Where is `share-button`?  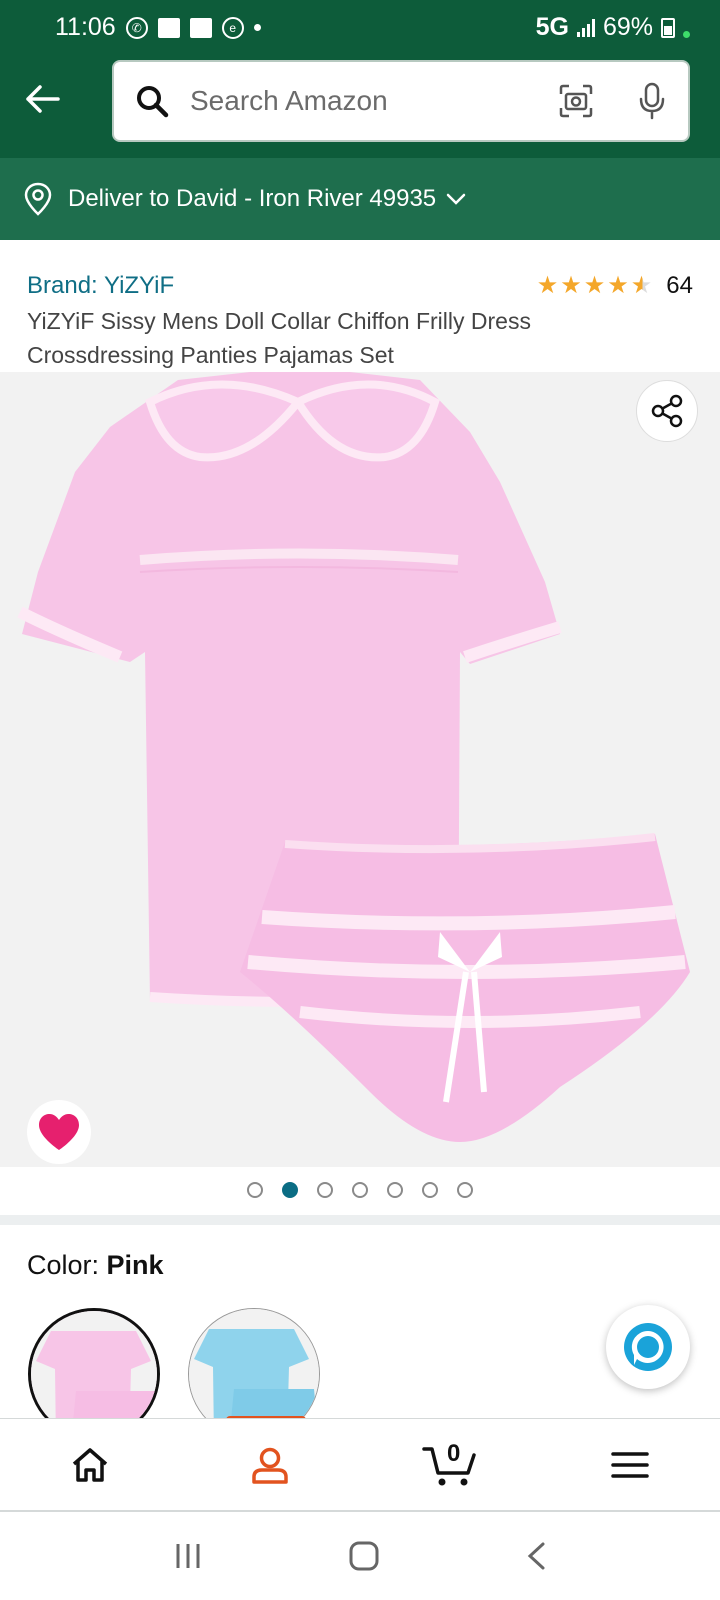 share-button is located at coordinates (667, 411).